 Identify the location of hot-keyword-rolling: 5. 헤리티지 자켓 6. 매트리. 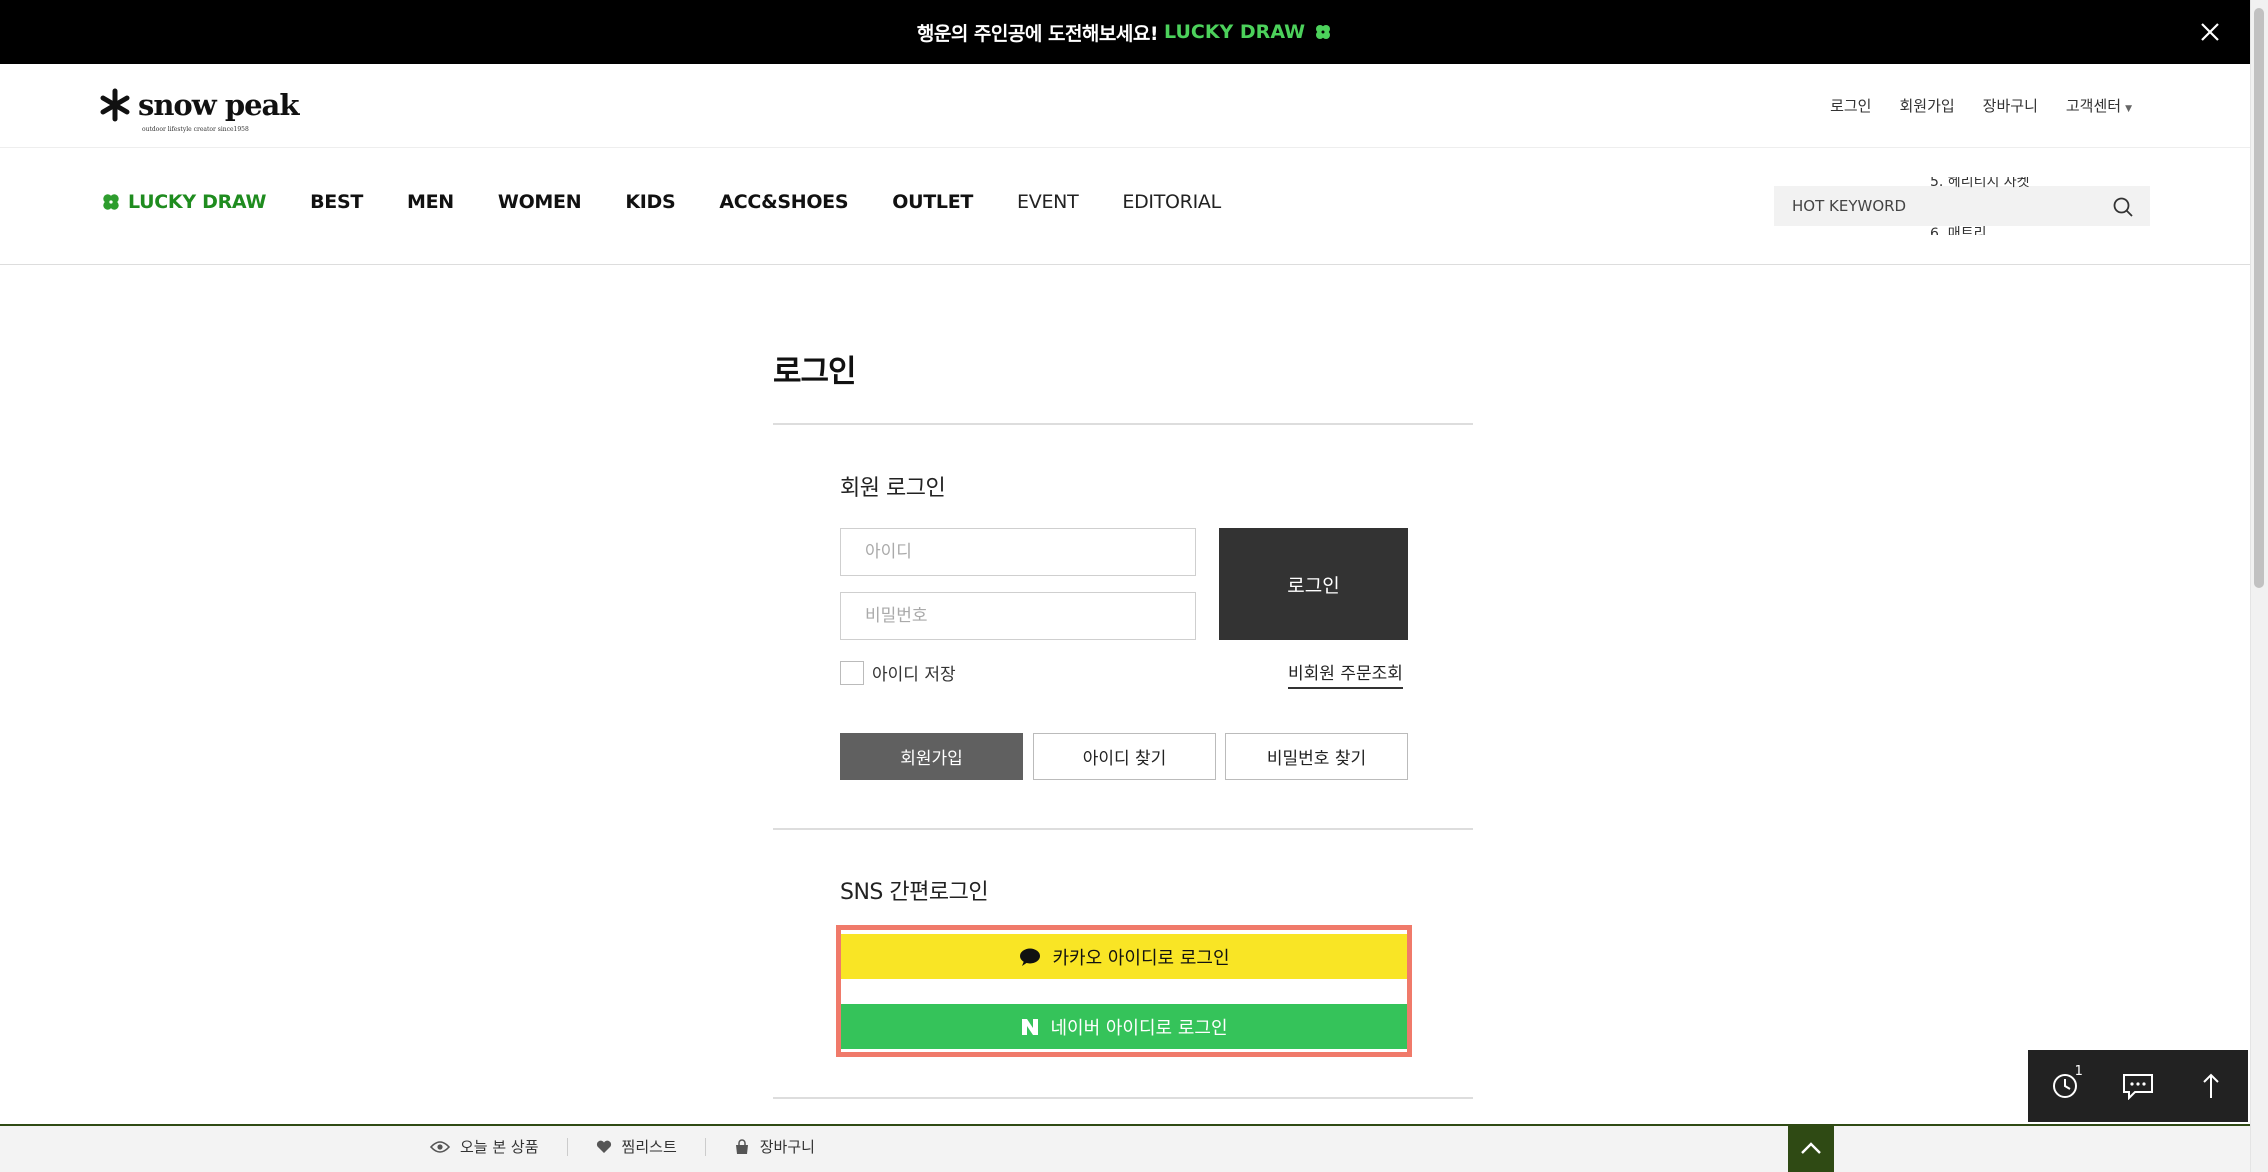
(2000, 206).